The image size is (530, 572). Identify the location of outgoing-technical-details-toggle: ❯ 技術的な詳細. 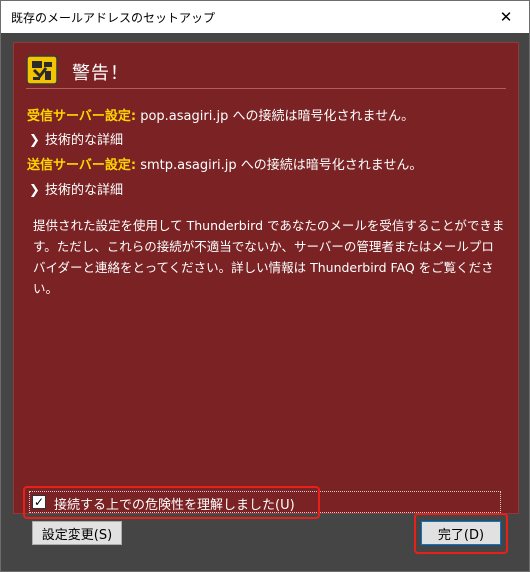
(76, 188).